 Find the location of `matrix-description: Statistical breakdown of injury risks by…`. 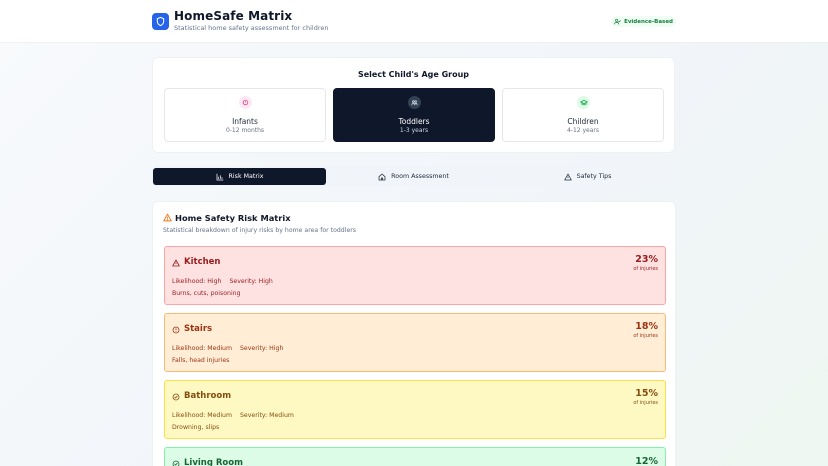

matrix-description: Statistical breakdown of injury risks by… is located at coordinates (260, 230).